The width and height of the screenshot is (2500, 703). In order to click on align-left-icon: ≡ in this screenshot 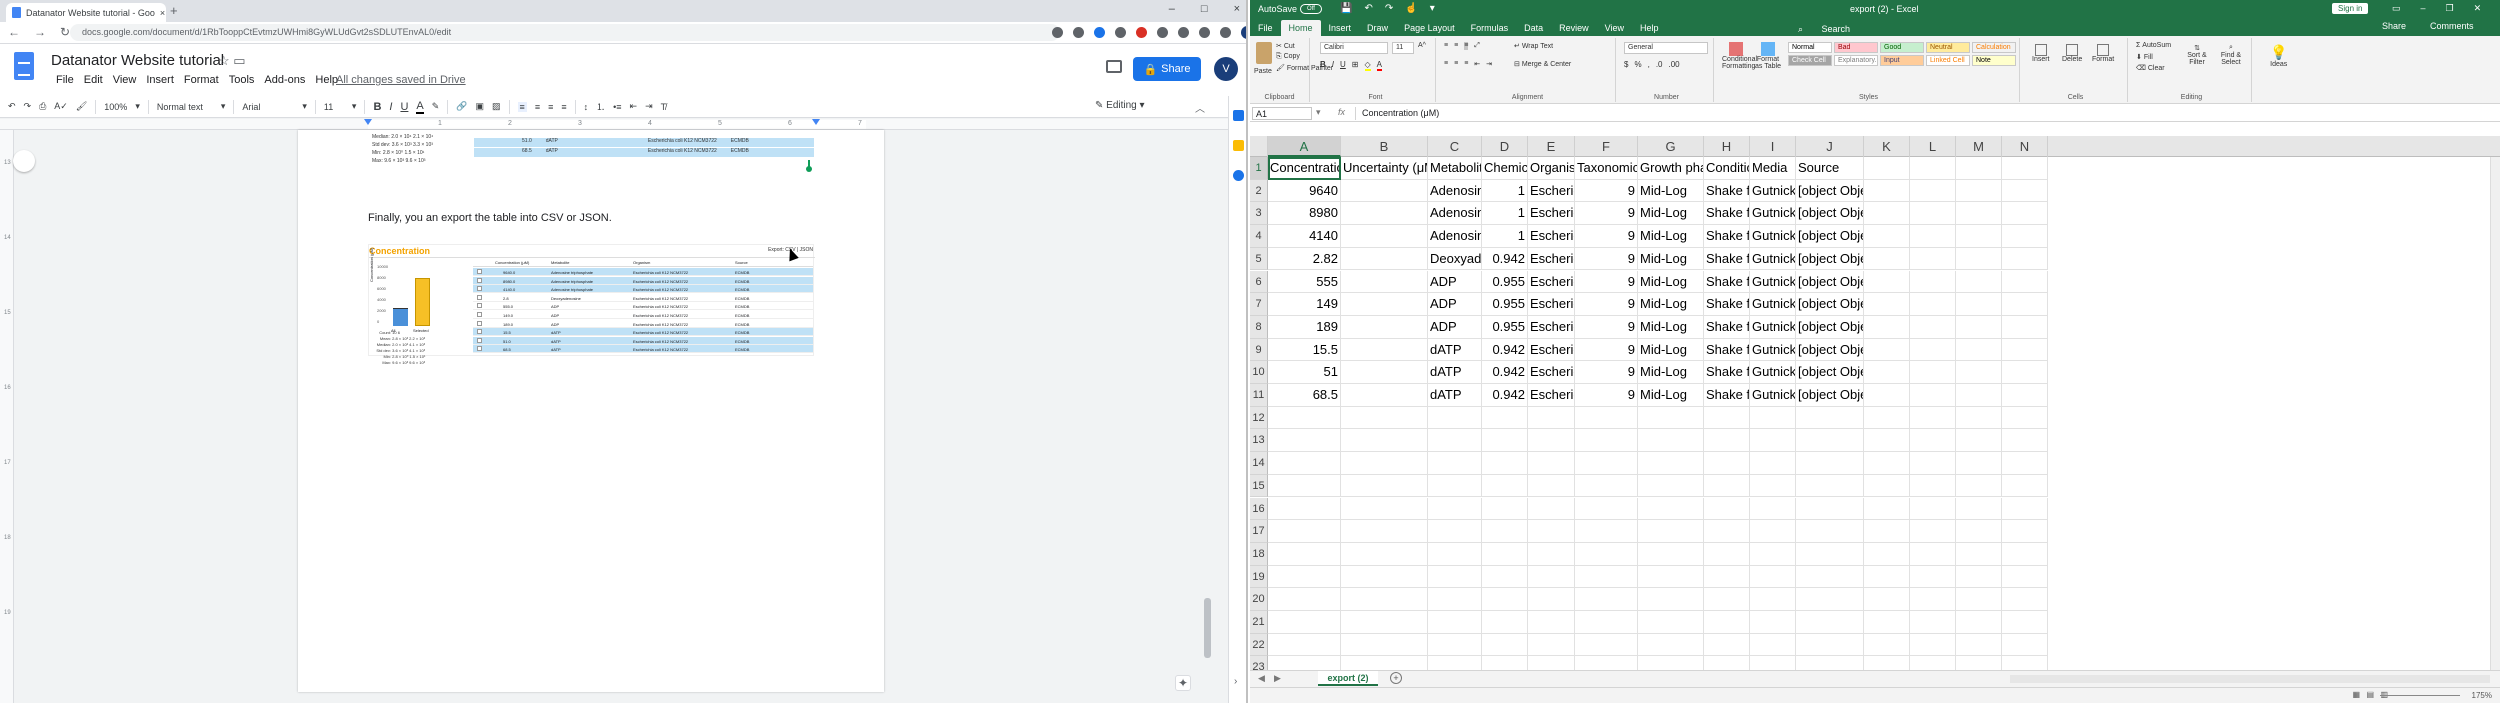, I will do `click(522, 106)`.